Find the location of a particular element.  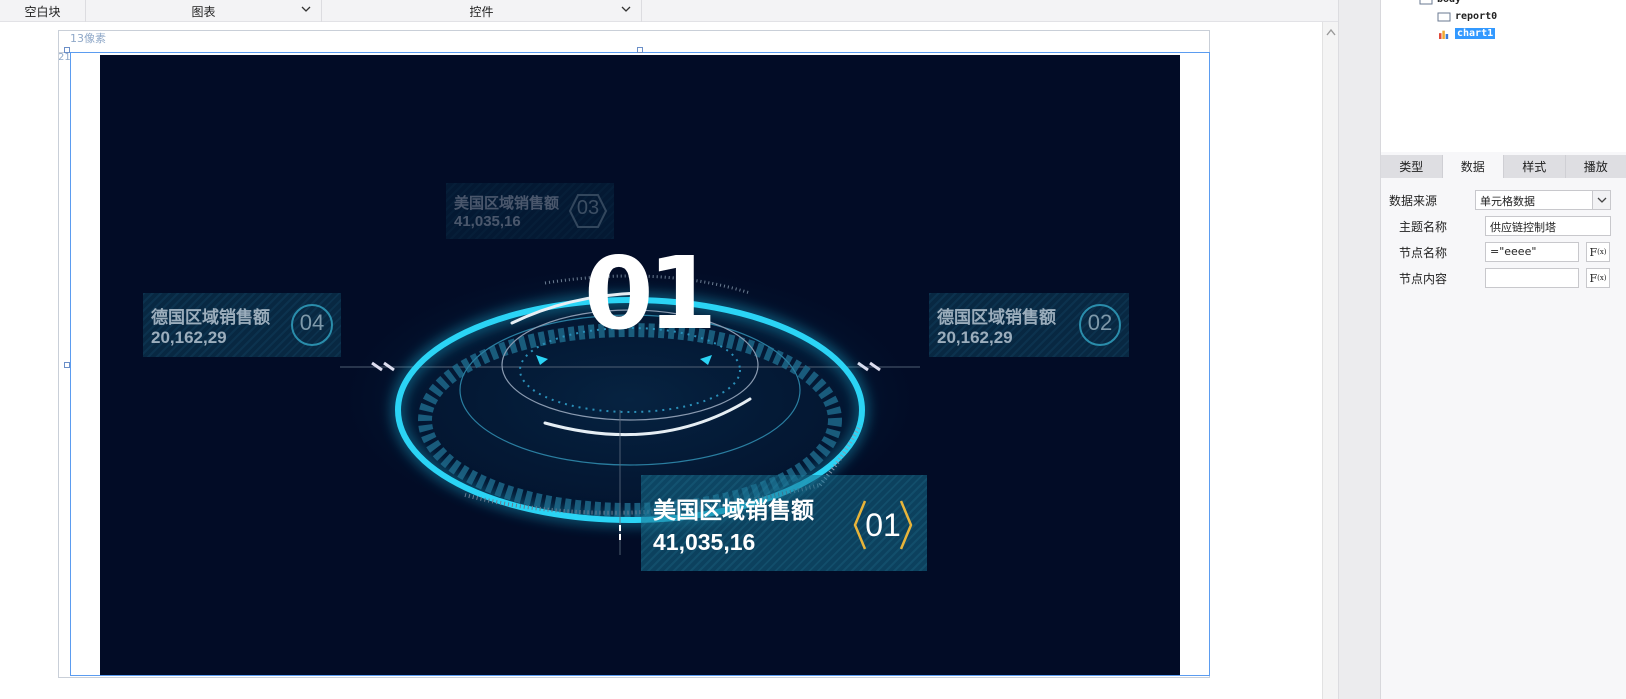

region-card-04: 德国区域销售额 20,162,29 04 is located at coordinates (242, 325).